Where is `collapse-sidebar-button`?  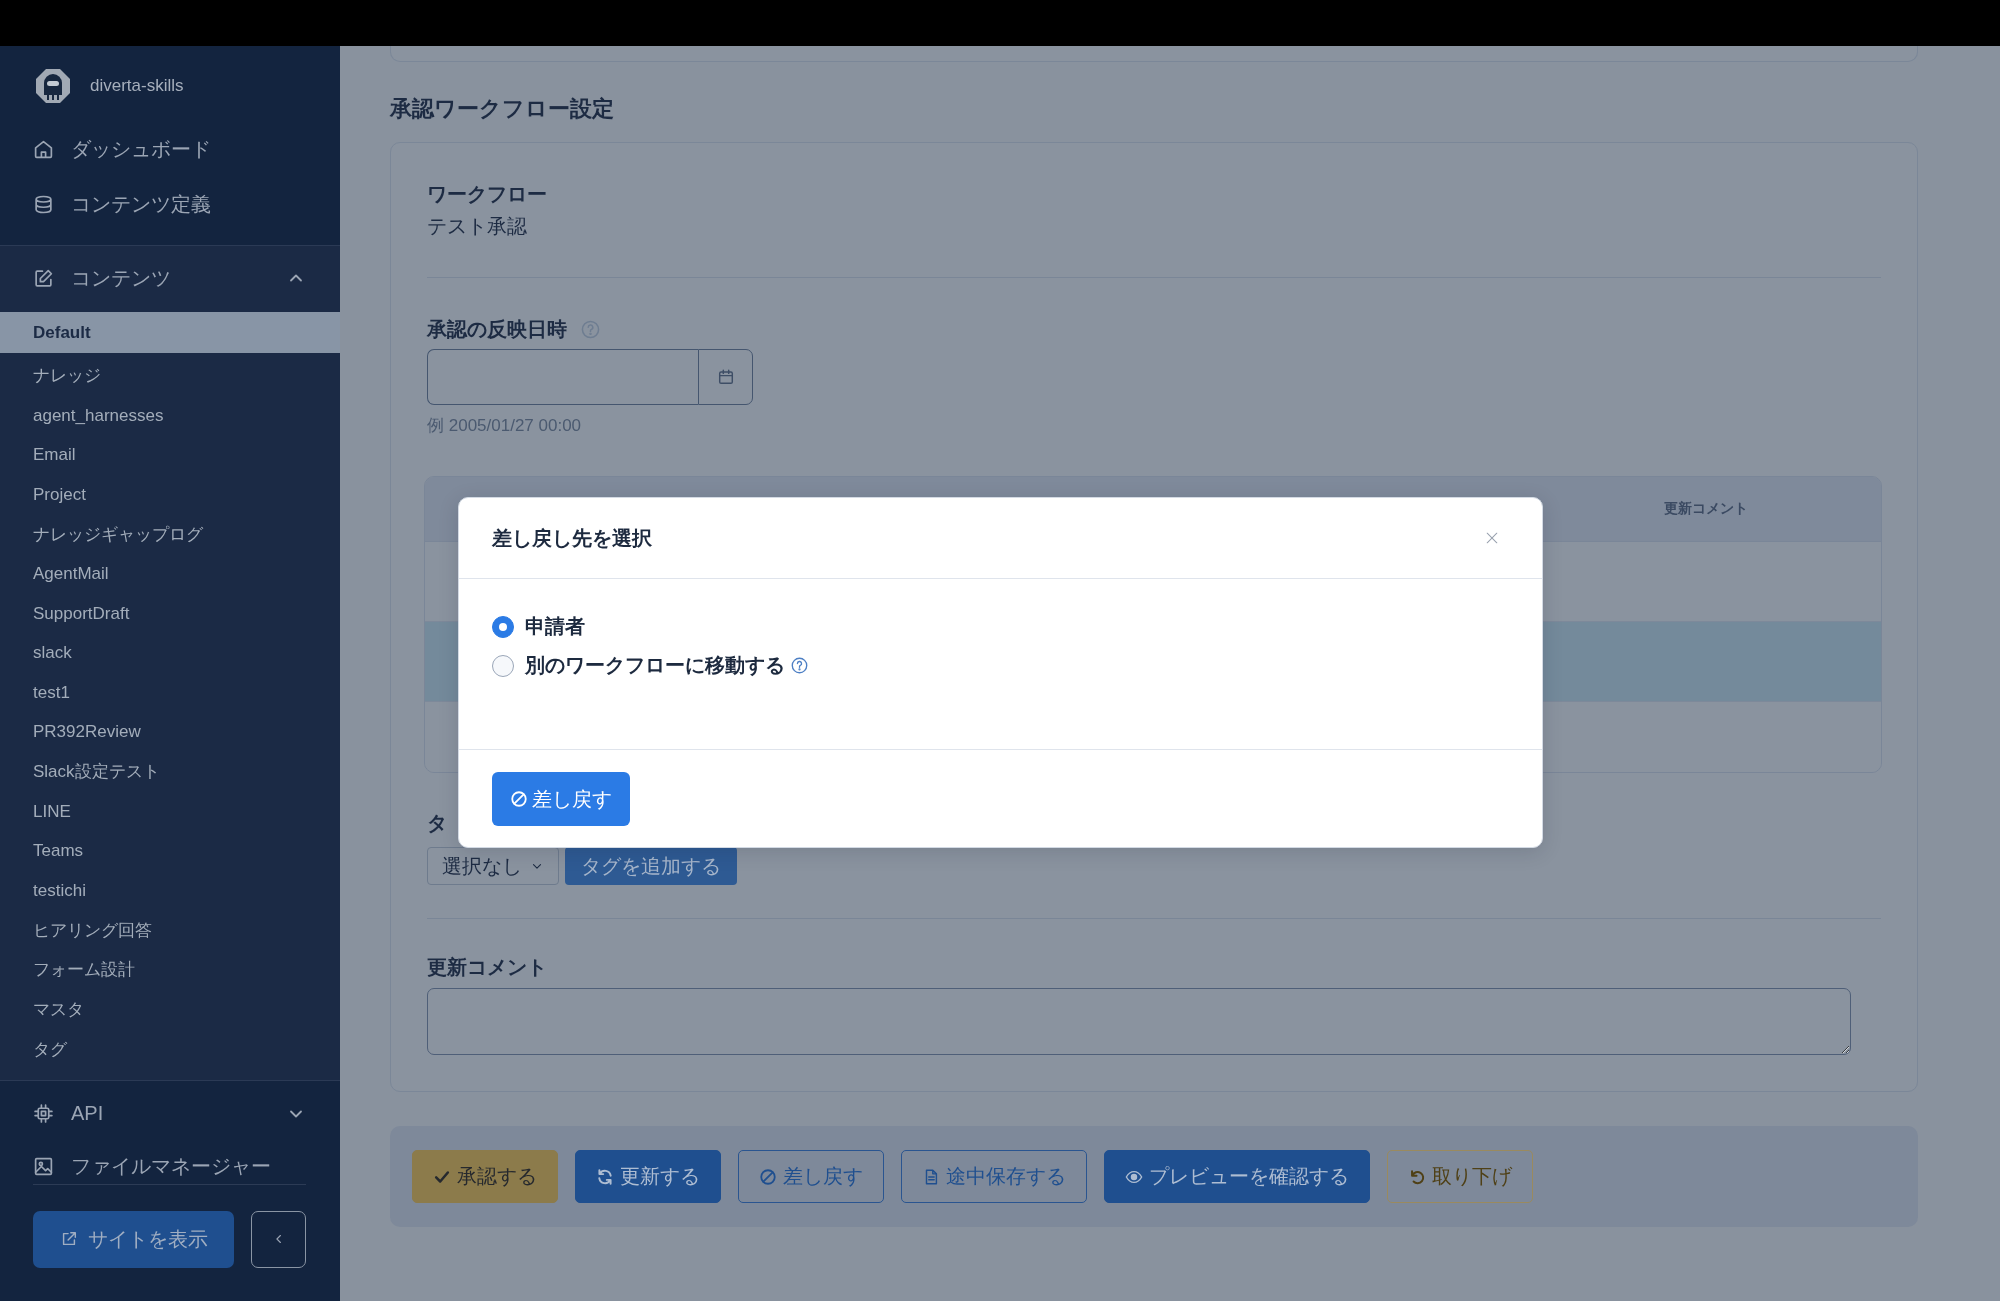
collapse-sidebar-button is located at coordinates (278, 1239).